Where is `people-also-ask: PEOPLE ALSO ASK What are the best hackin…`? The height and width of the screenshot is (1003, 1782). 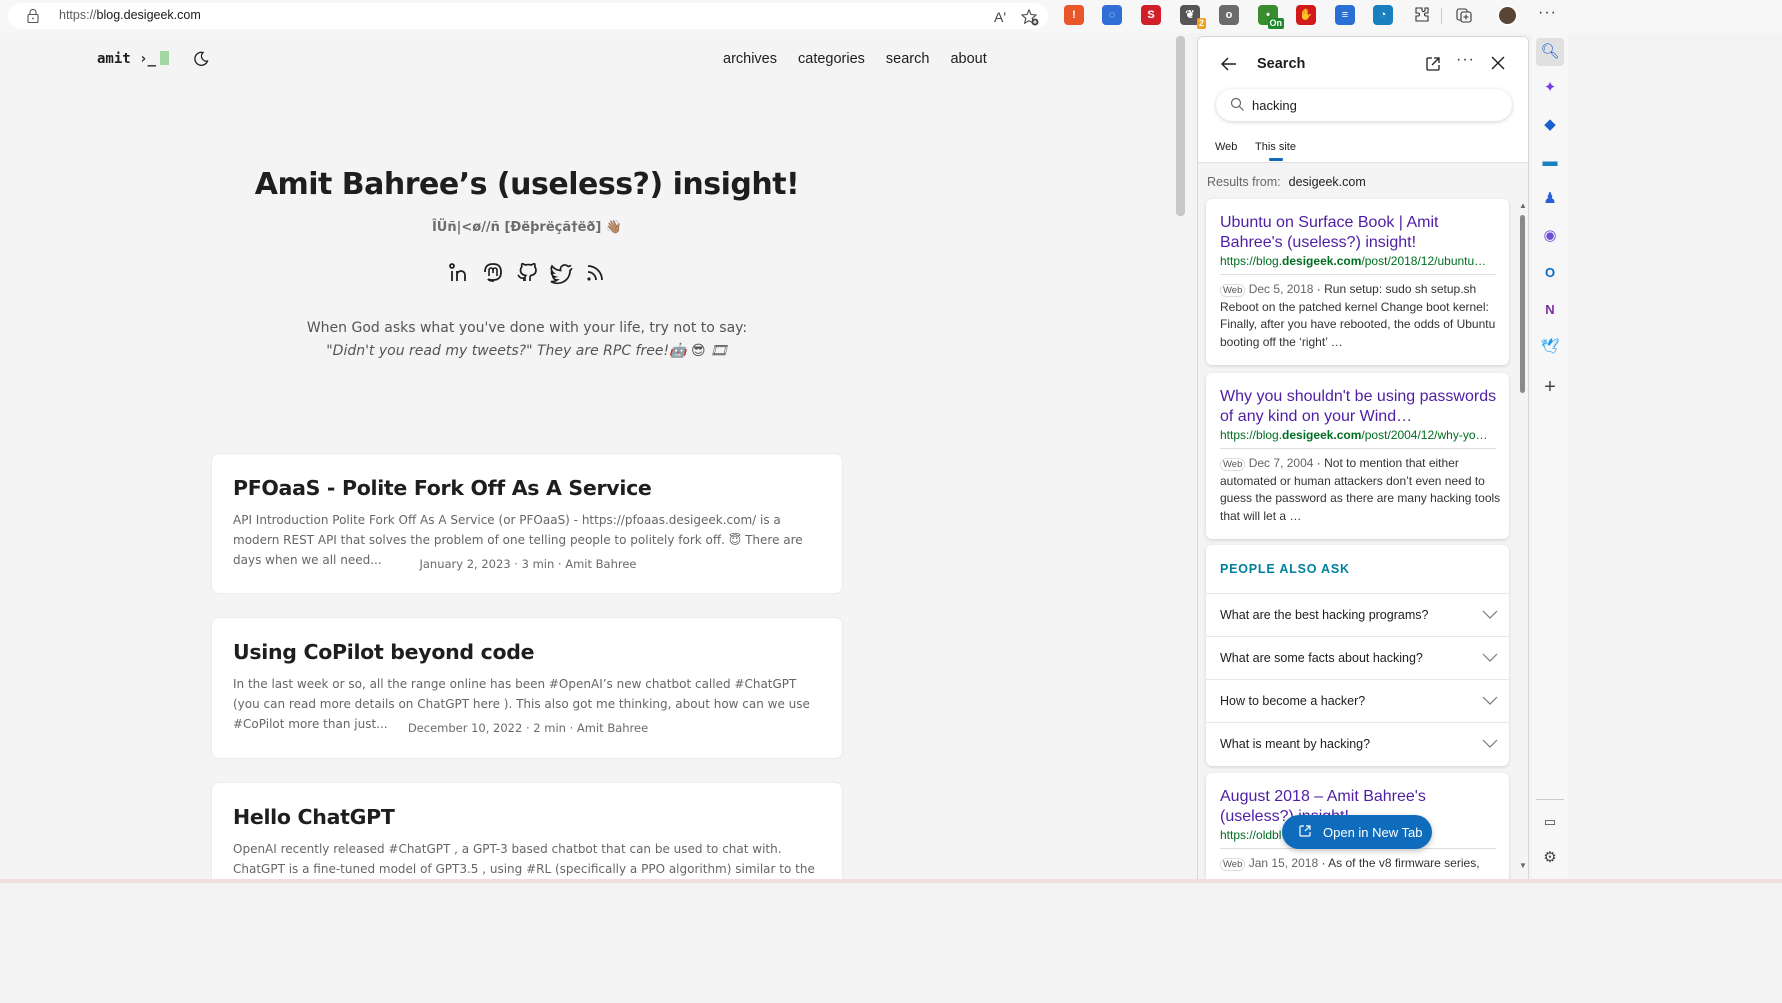
people-also-ask: PEOPLE ALSO ASK What are the best hackin… is located at coordinates (1357, 655).